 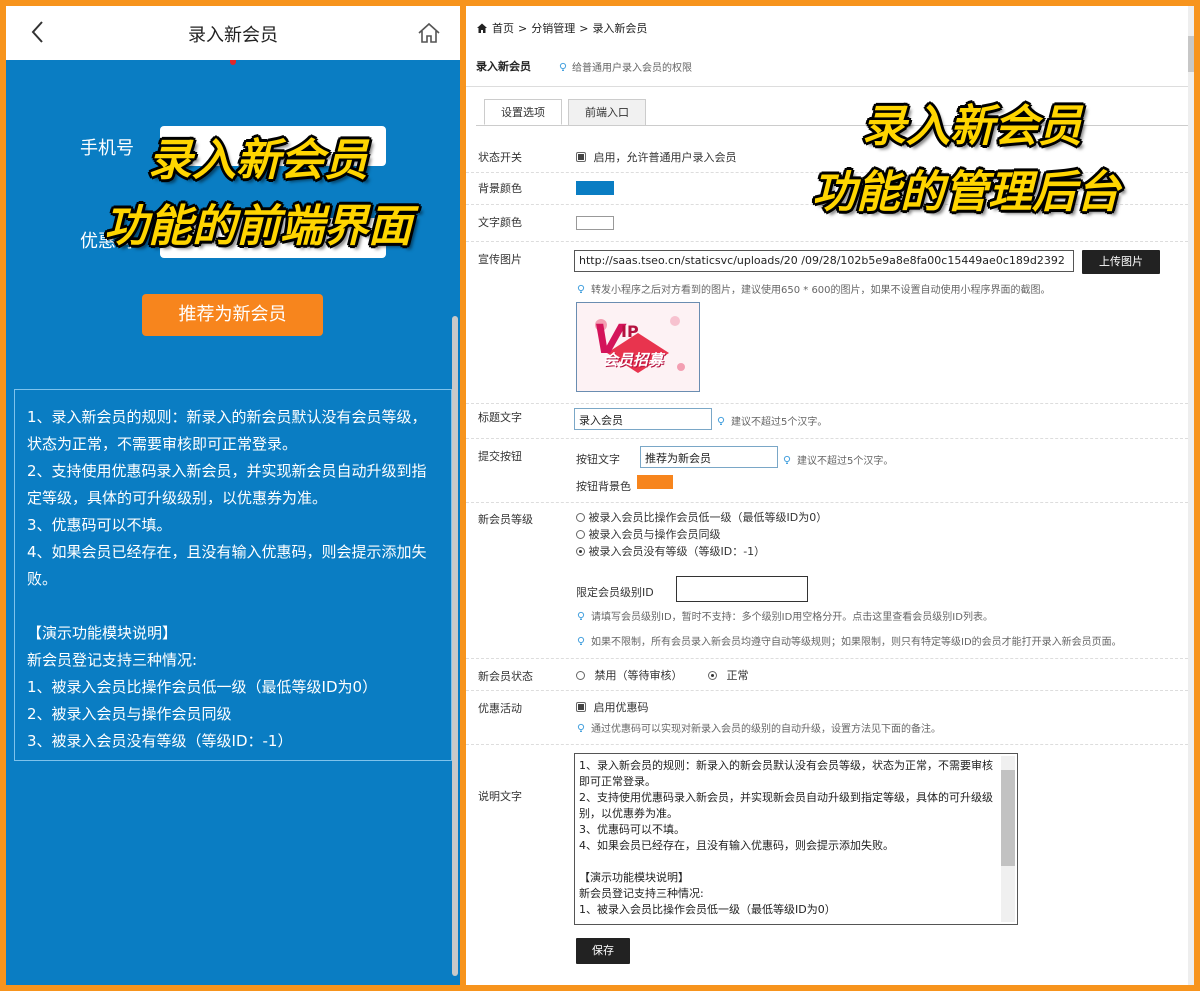 I want to click on member-level-label: 新会员等级, so click(x=505, y=519).